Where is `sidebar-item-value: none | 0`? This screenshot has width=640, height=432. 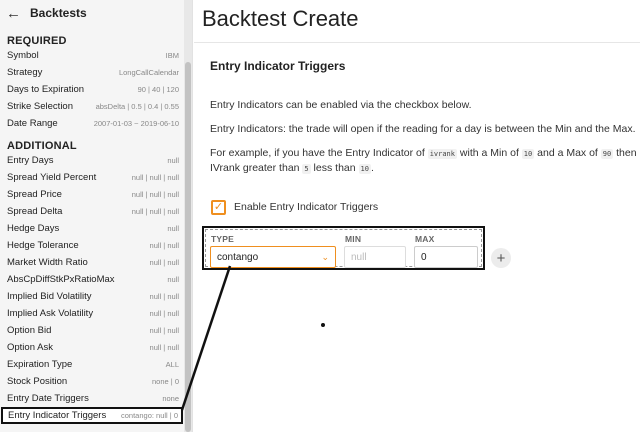
sidebar-item-value: none | 0 is located at coordinates (165, 381).